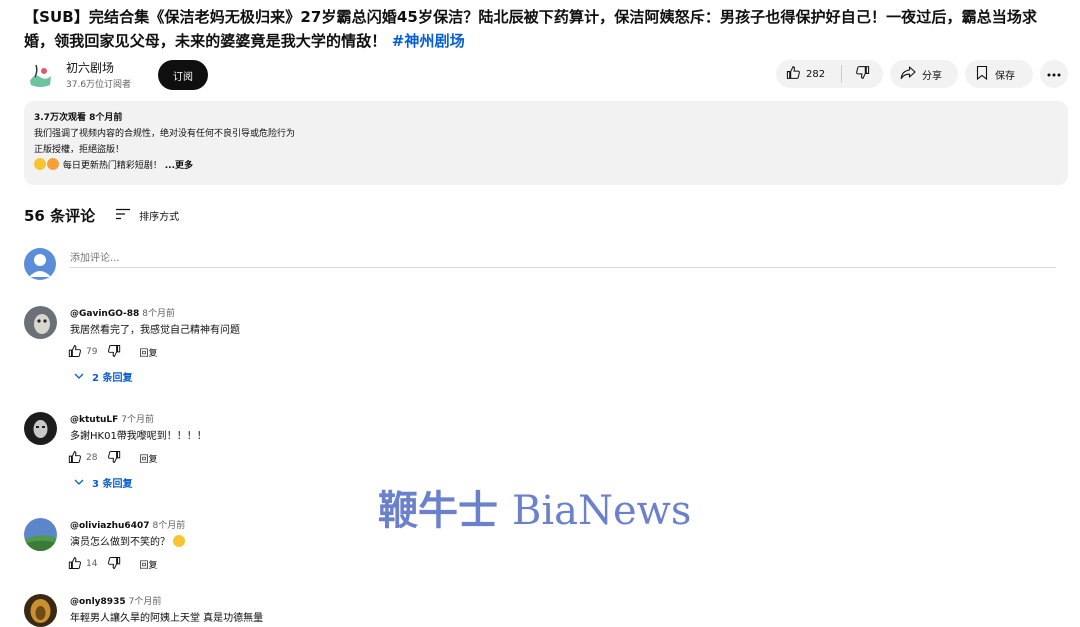 Image resolution: width=1080 pixels, height=627 pixels. Describe the element at coordinates (105, 314) in the screenshot. I see `author-handle: @GavinGO-88` at that location.